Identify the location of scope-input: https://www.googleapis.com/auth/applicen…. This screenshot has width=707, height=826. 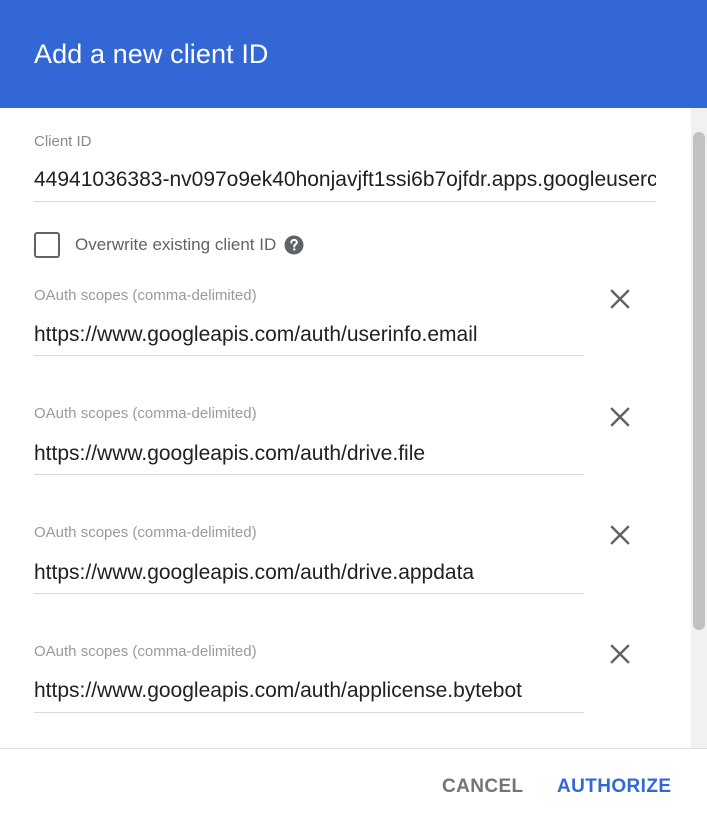
(309, 691).